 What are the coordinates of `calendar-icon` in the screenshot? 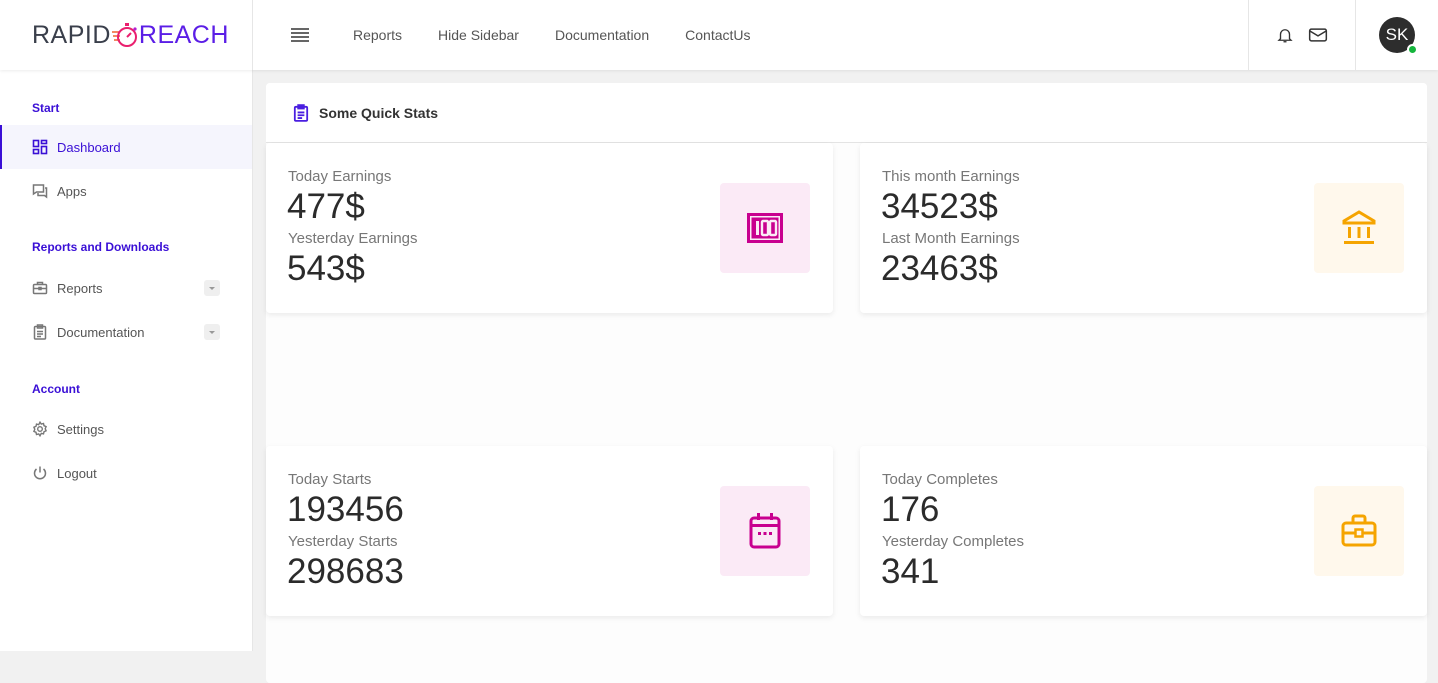 It's located at (765, 531).